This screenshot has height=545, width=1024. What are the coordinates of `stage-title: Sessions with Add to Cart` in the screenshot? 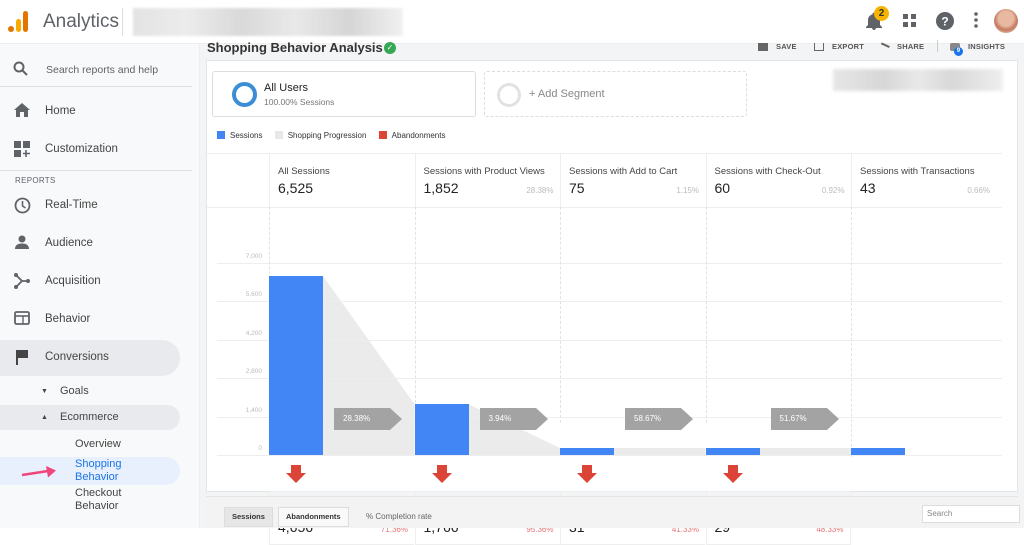 It's located at (623, 171).